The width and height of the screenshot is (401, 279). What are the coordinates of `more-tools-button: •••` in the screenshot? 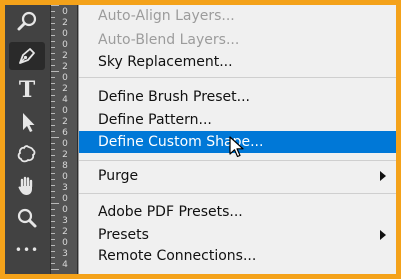 It's located at (27, 250).